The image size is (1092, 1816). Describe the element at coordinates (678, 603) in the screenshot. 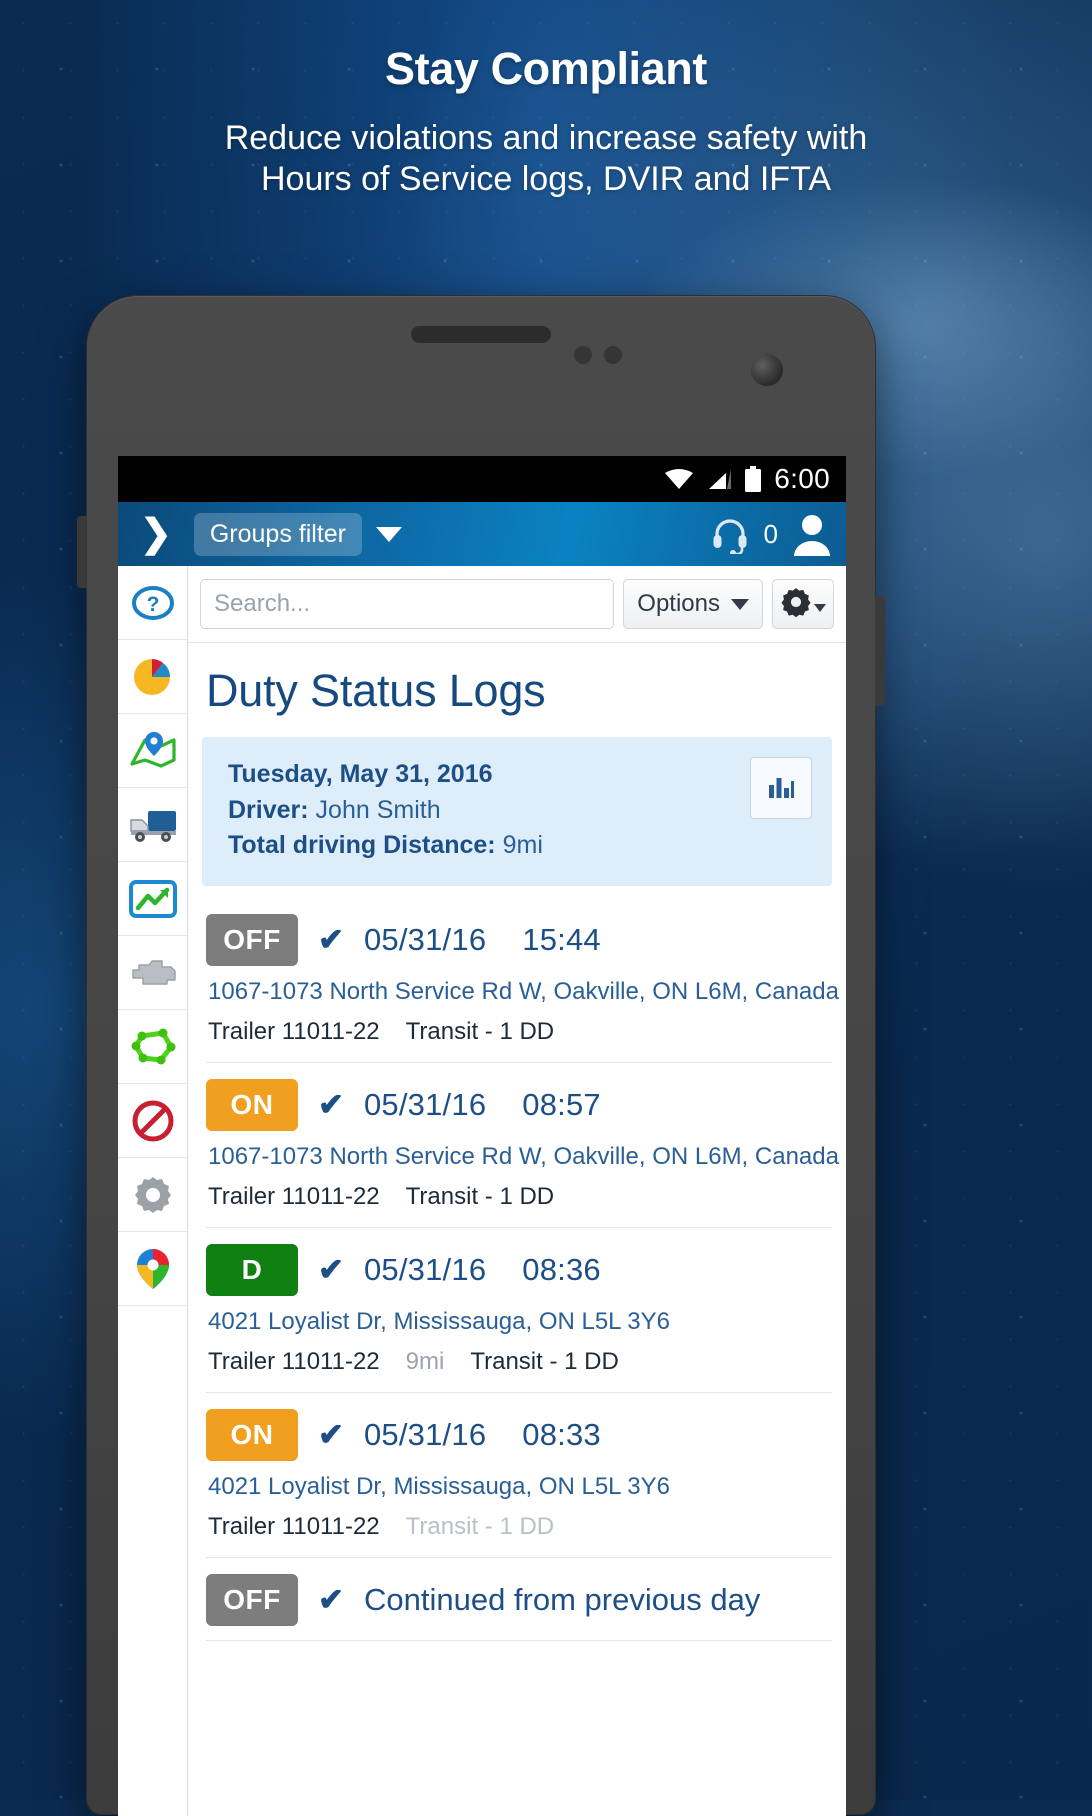

I see `options-button-label: Options` at that location.